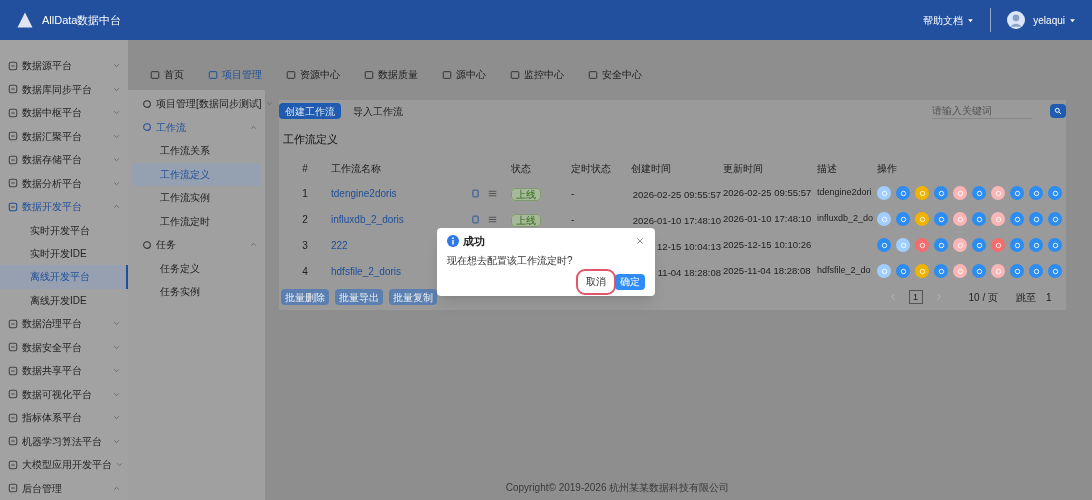 This screenshot has height=500, width=1092. What do you see at coordinates (676, 220) in the screenshot?
I see `table-cell: 2026-01-10 17:48:10` at bounding box center [676, 220].